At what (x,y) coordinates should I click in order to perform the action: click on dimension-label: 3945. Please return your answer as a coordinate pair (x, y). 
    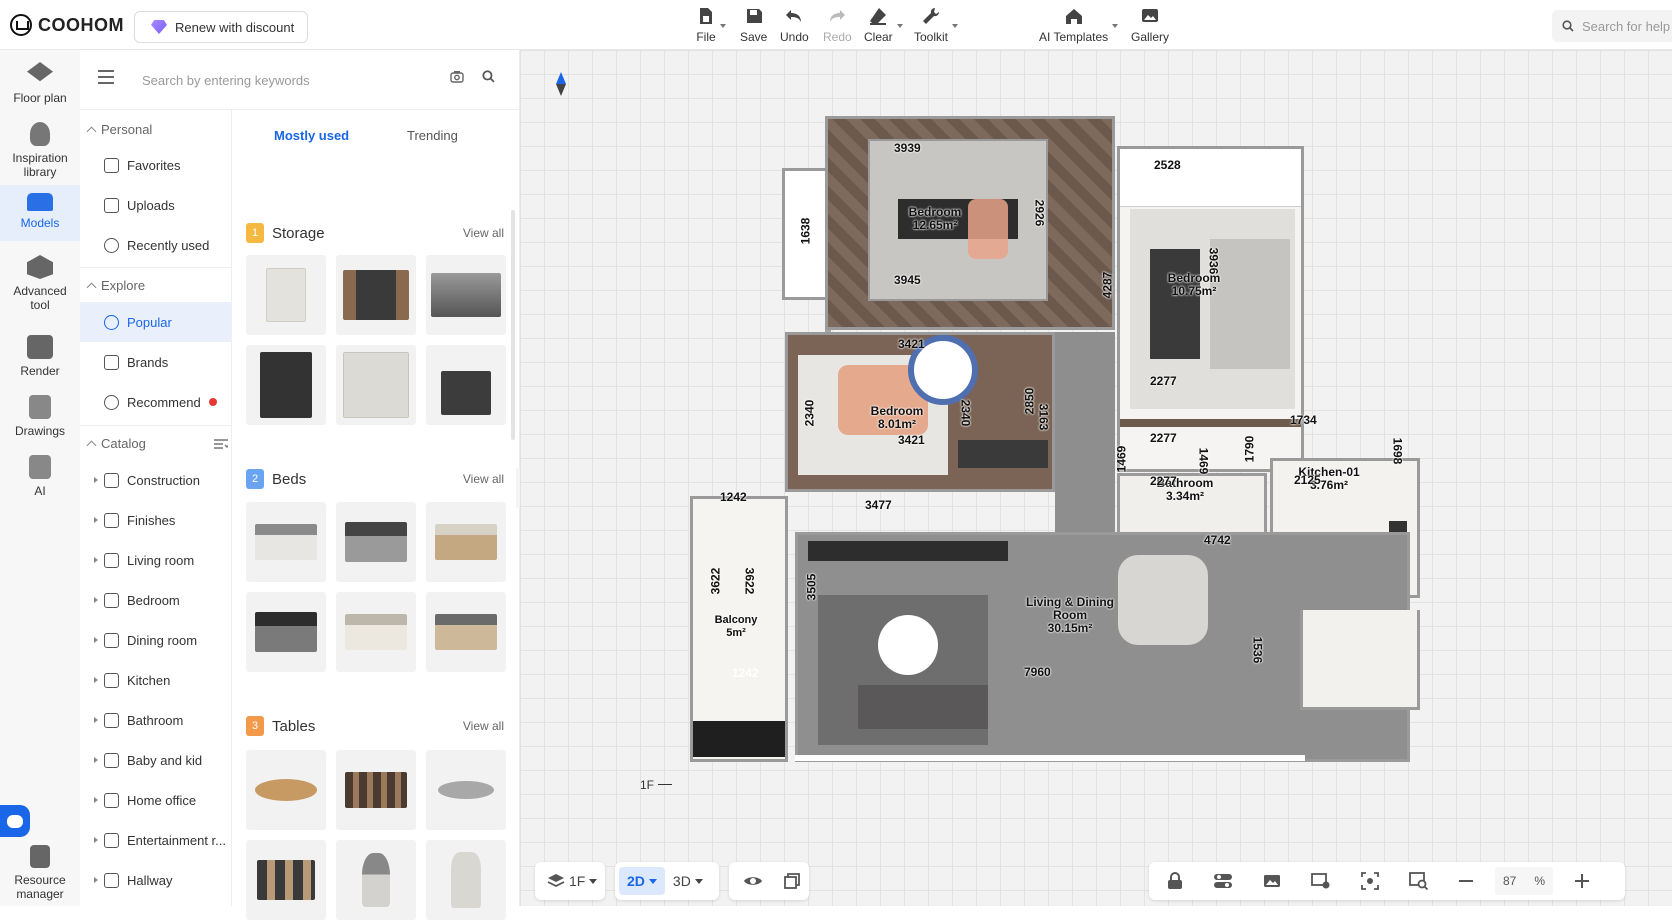
    Looking at the image, I should click on (907, 280).